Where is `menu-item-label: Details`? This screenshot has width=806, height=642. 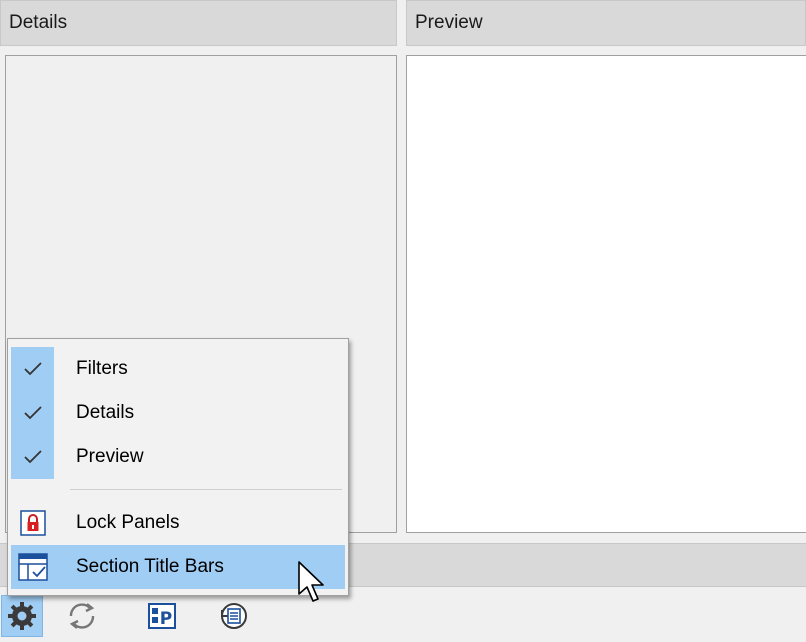 menu-item-label: Details is located at coordinates (105, 412).